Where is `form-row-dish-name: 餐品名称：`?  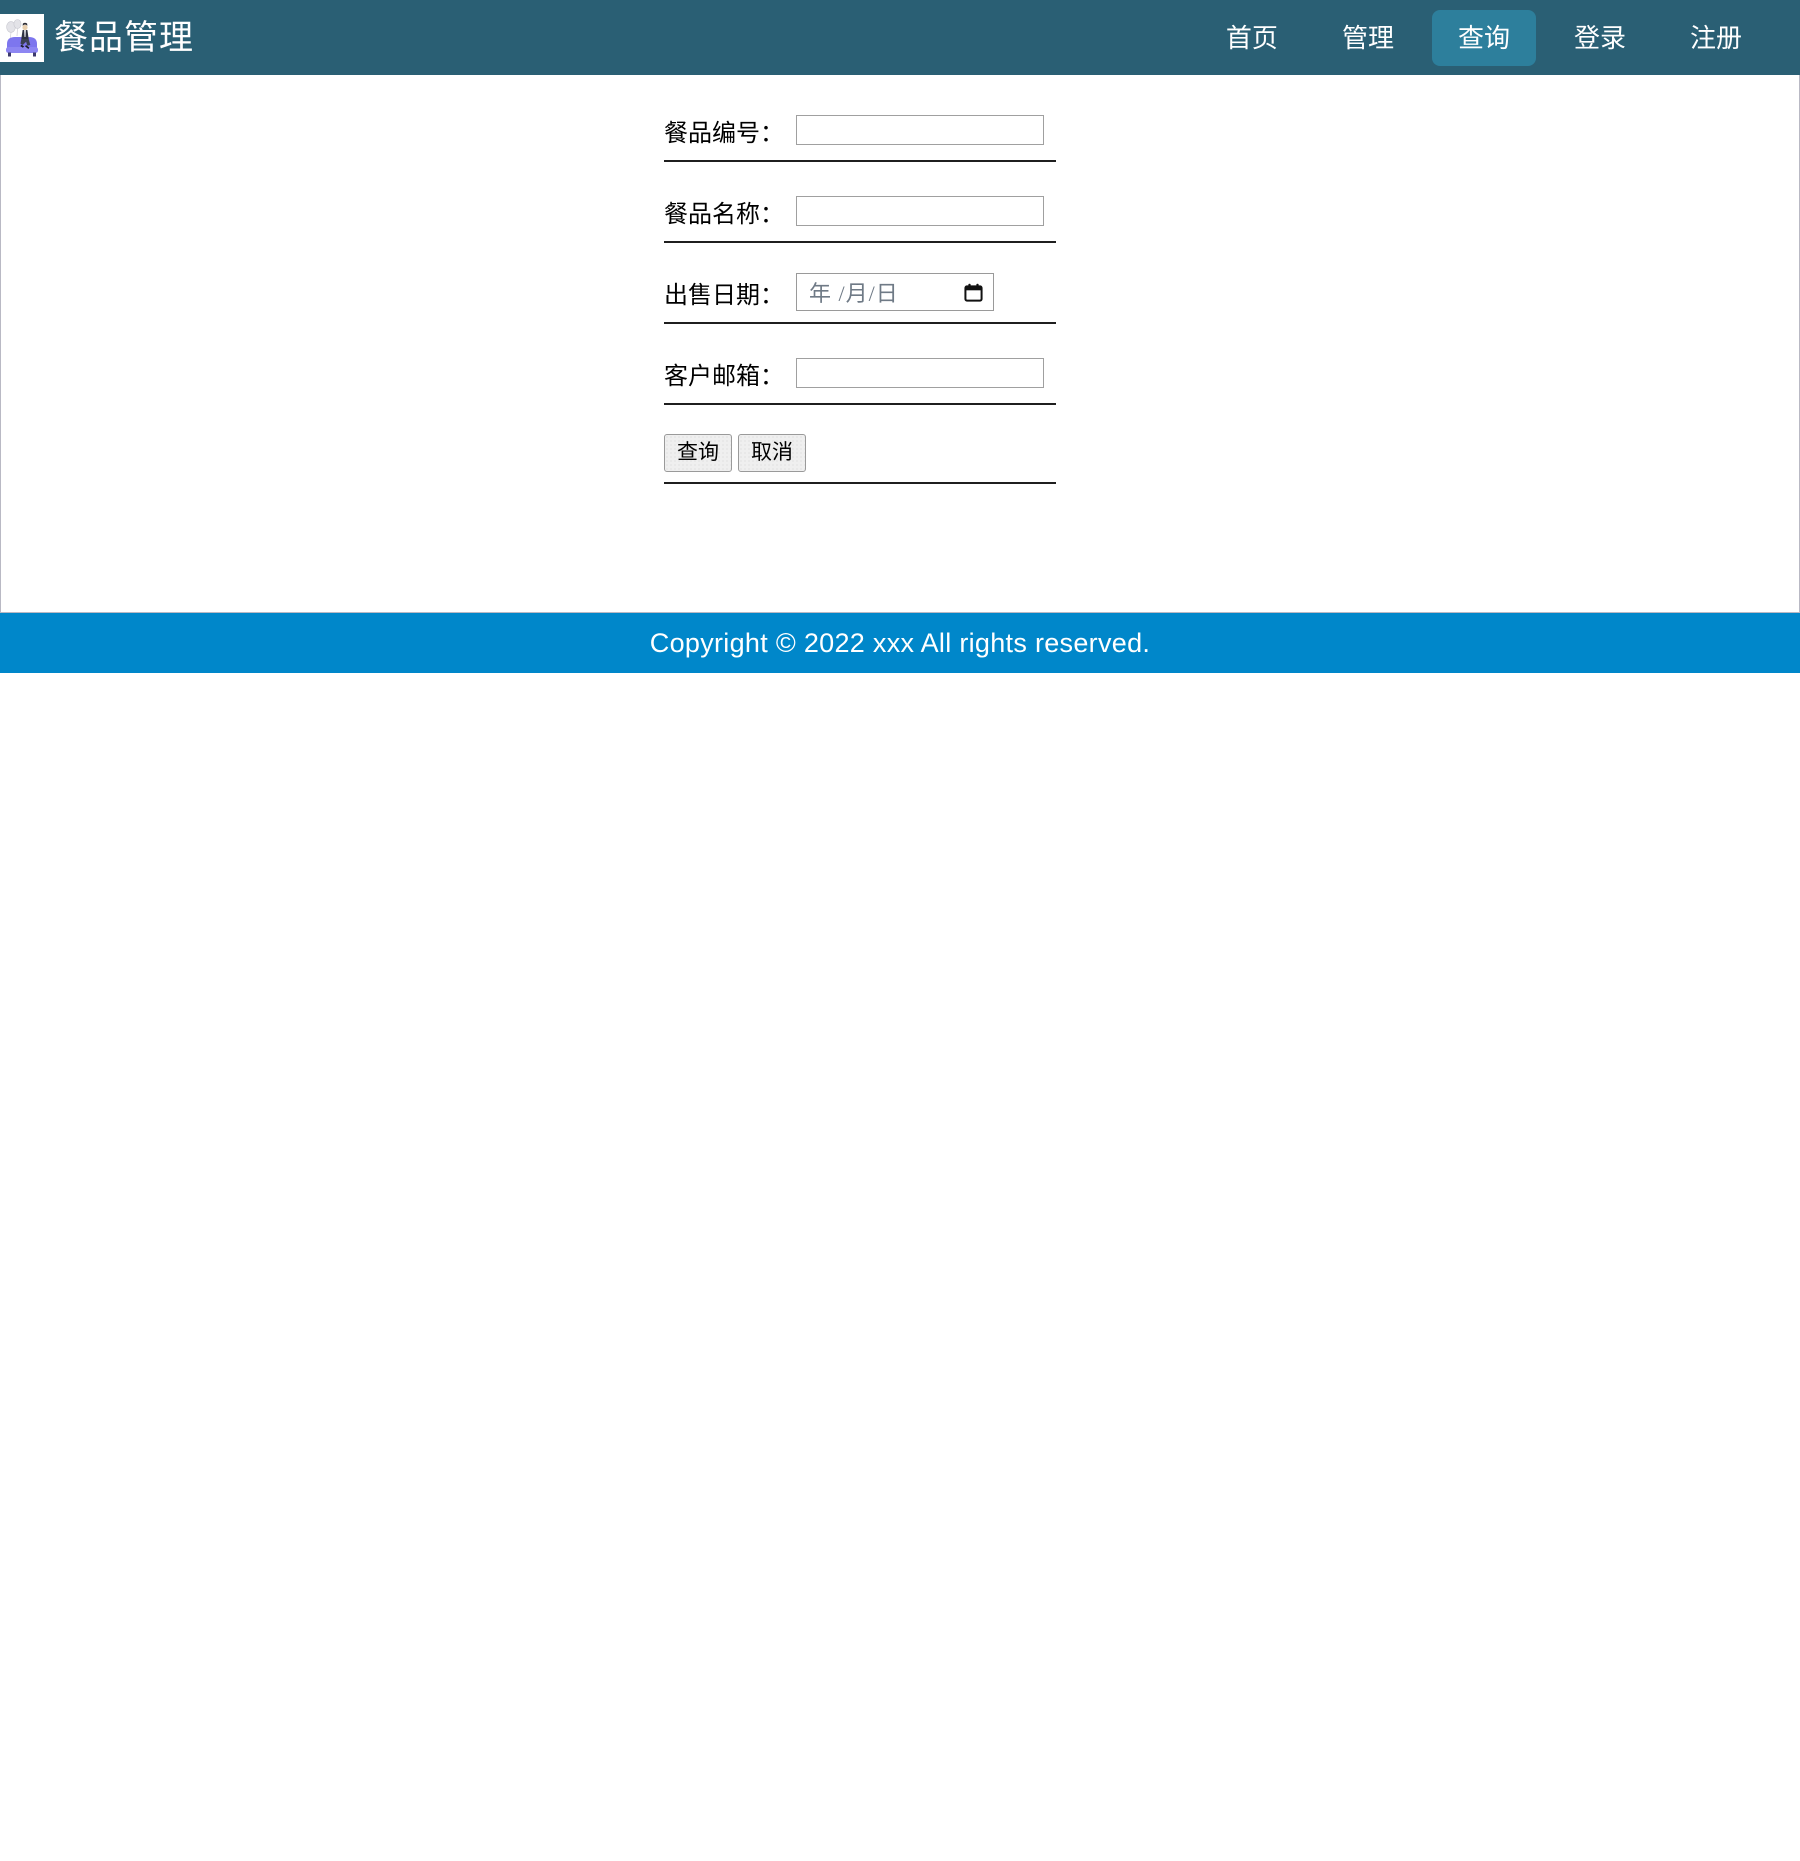 form-row-dish-name: 餐品名称： is located at coordinates (899, 221).